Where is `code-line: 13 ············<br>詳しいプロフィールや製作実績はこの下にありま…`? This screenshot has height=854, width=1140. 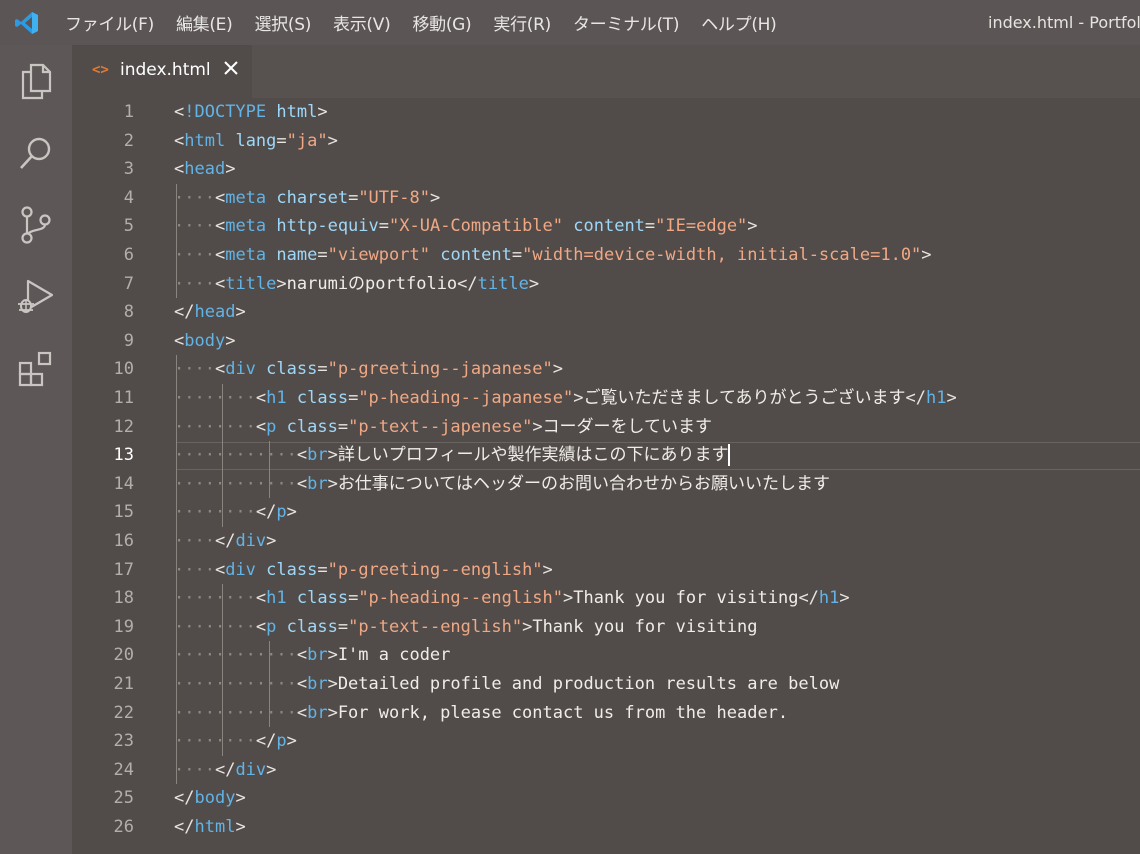 code-line: 13 ············<br>詳しいプロフィールや製作実績はこの下にありま… is located at coordinates (606, 455).